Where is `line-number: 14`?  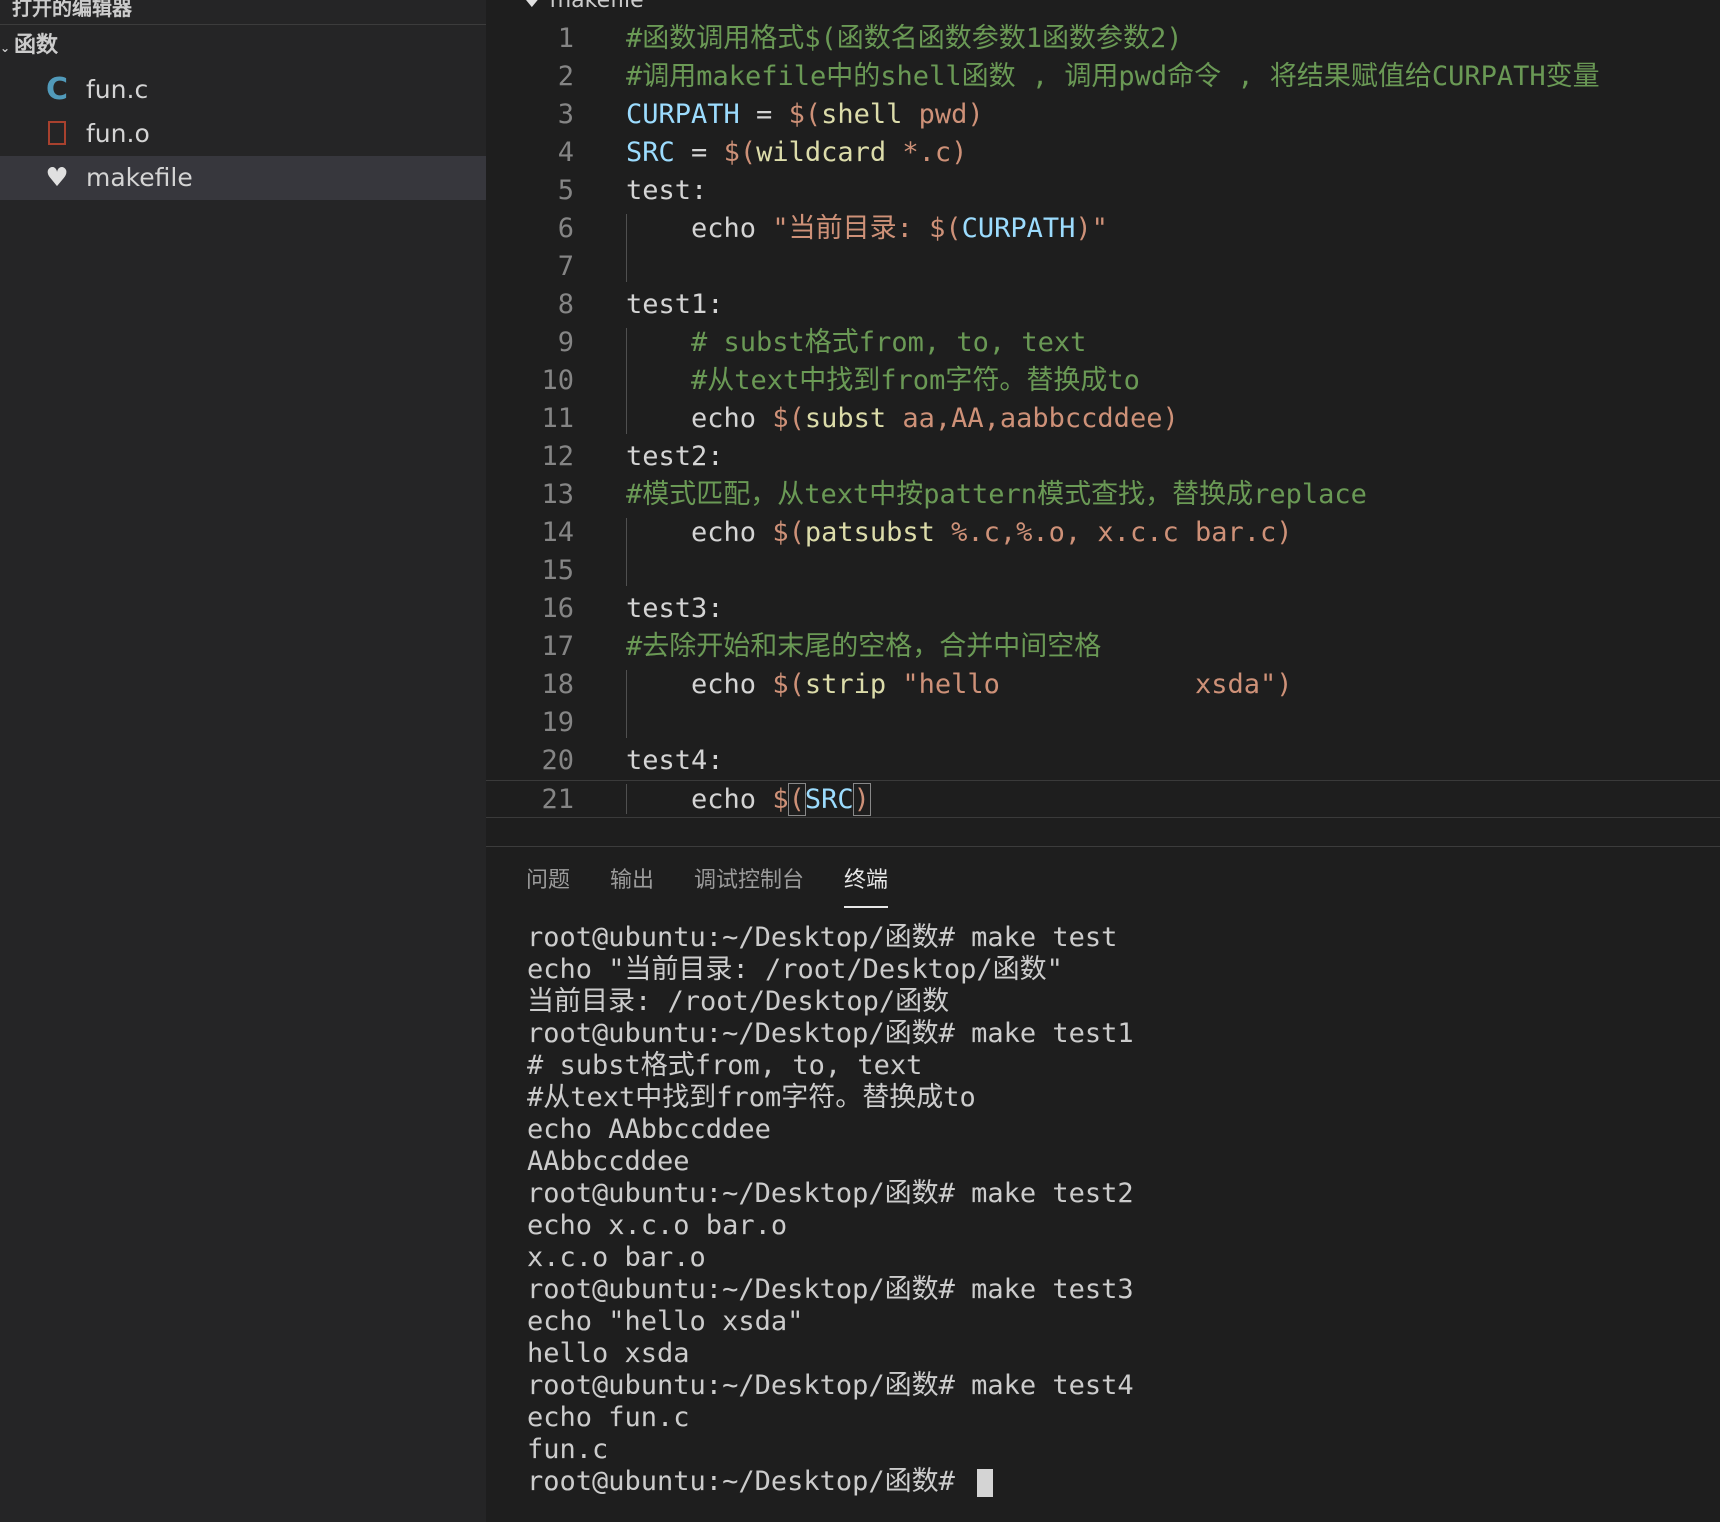 line-number: 14 is located at coordinates (557, 532).